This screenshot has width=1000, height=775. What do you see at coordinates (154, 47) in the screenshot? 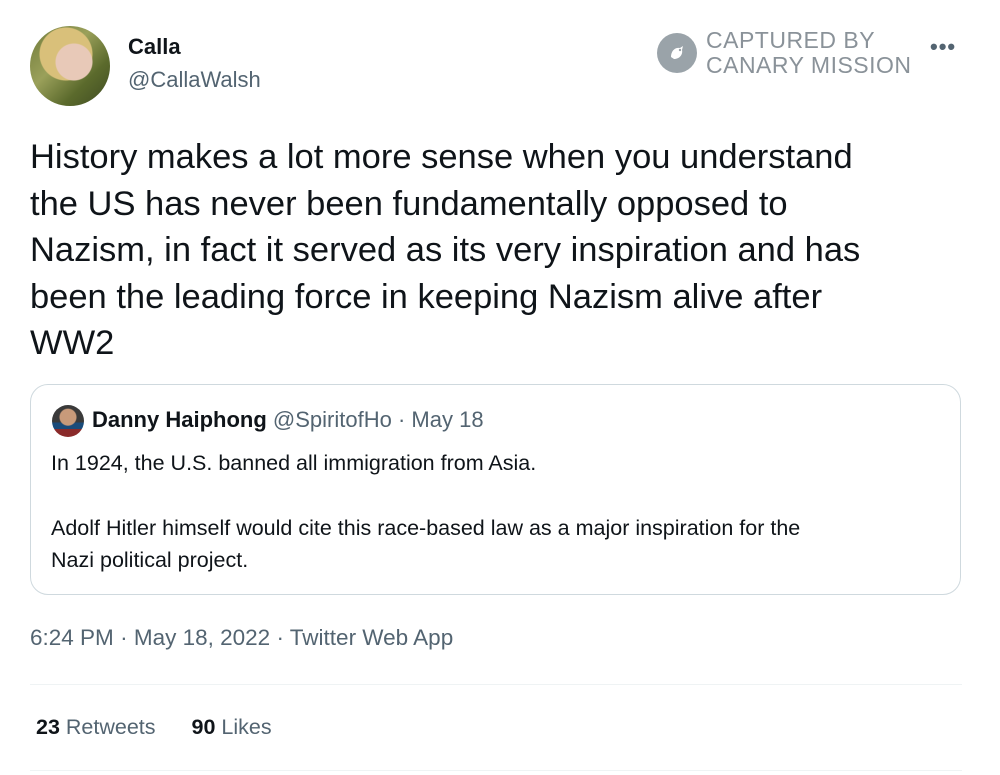
I see `author-display-name: Calla` at bounding box center [154, 47].